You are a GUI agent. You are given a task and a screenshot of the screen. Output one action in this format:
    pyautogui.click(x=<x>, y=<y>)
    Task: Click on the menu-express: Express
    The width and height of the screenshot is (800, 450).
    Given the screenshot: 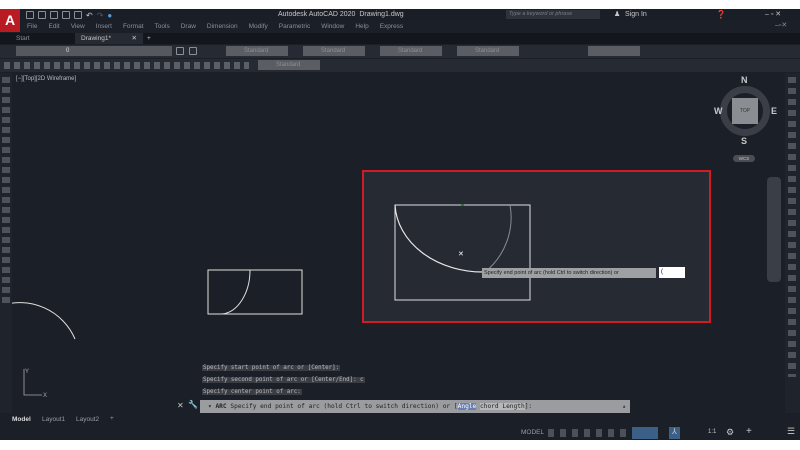 What is the action you would take?
    pyautogui.click(x=391, y=26)
    